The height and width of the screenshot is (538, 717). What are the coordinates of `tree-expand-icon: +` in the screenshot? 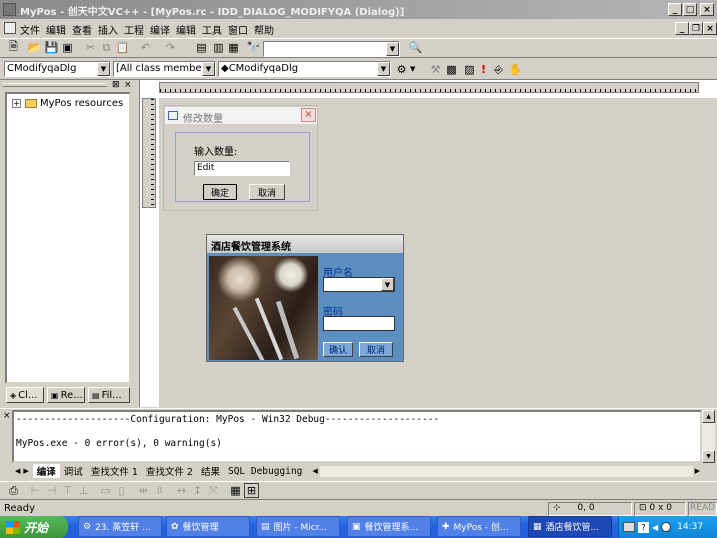 It's located at (16, 103).